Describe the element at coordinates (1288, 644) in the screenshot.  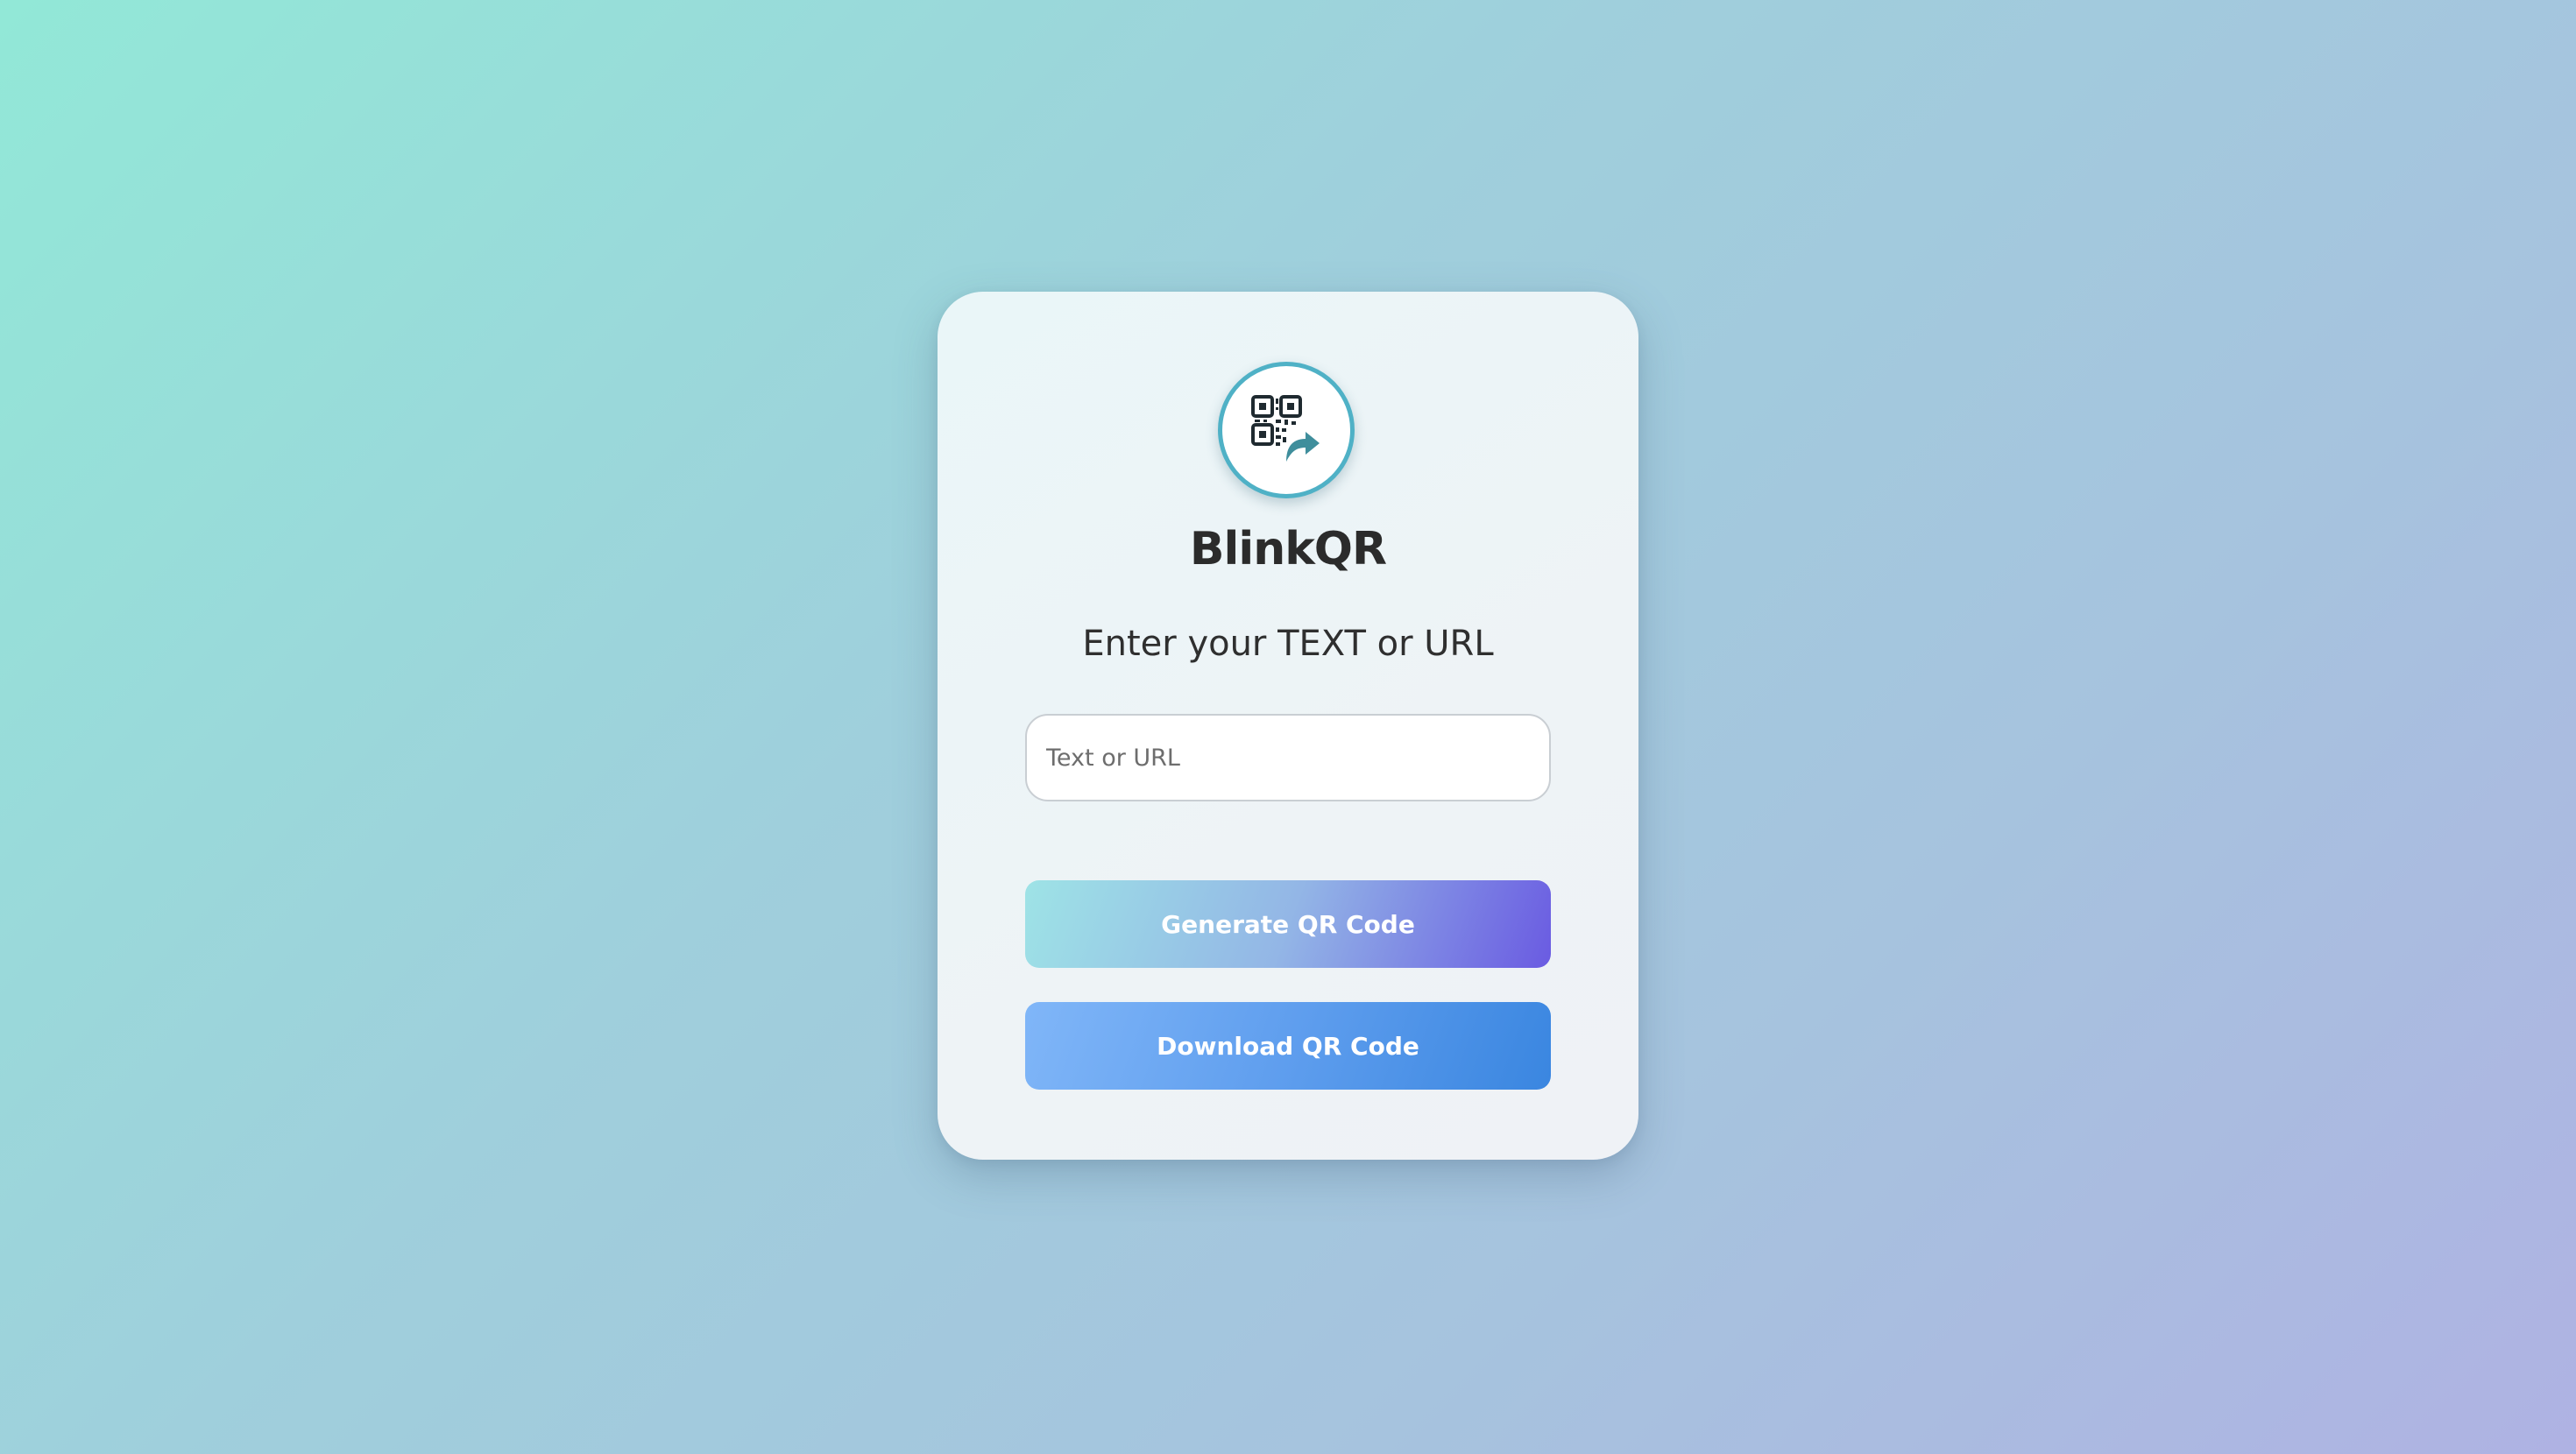
I see `form-heading: Enter your TEXT or URL` at that location.